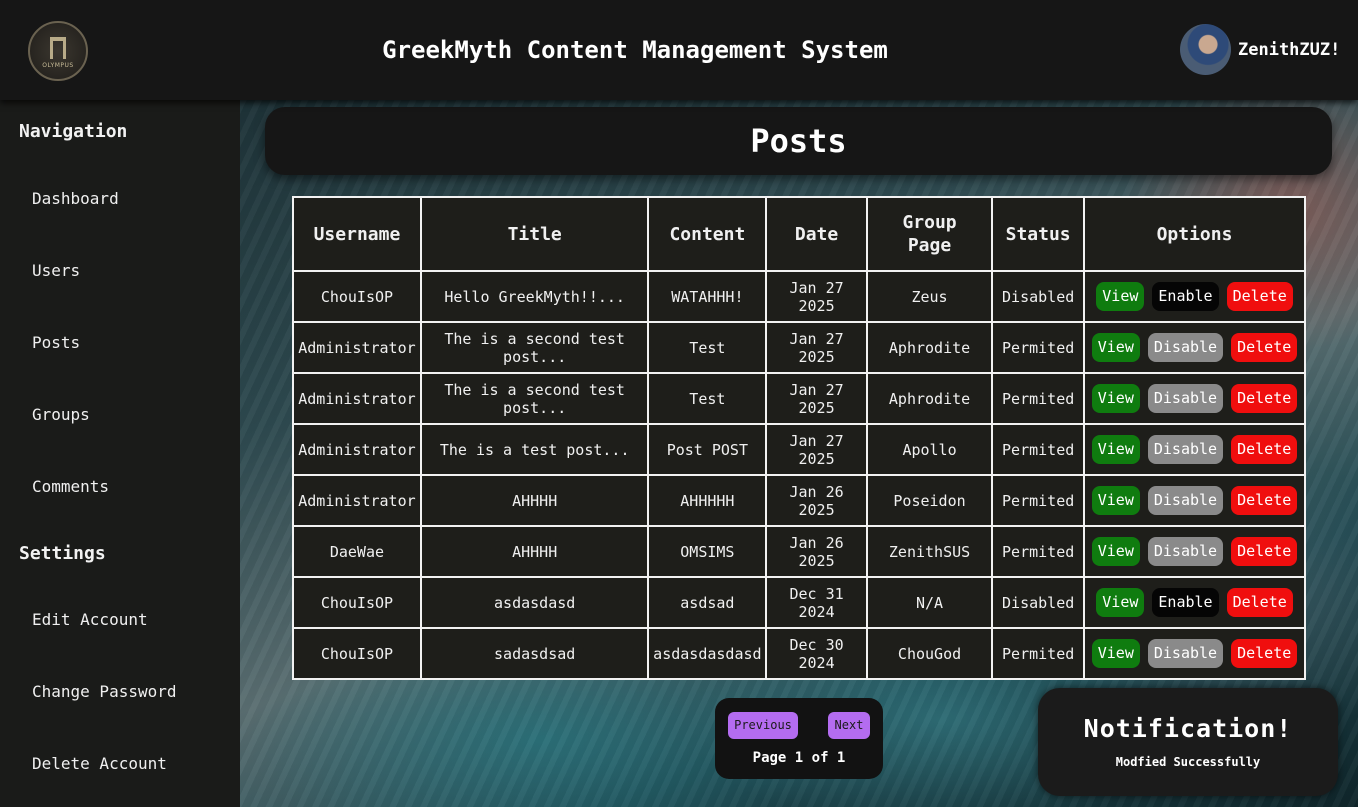 Image resolution: width=1358 pixels, height=807 pixels. I want to click on sidebar-item-users: Users, so click(56, 270).